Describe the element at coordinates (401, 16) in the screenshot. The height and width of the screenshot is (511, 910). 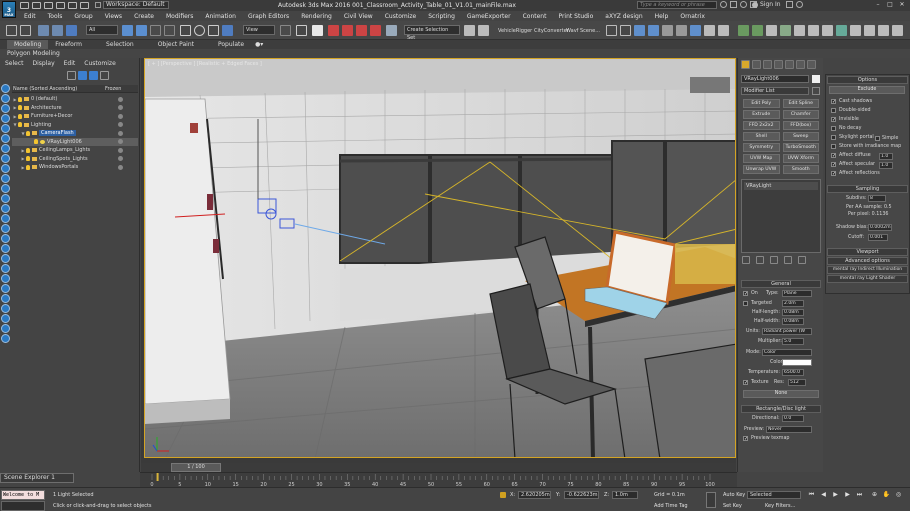
I see `menu-customize: Customize` at that location.